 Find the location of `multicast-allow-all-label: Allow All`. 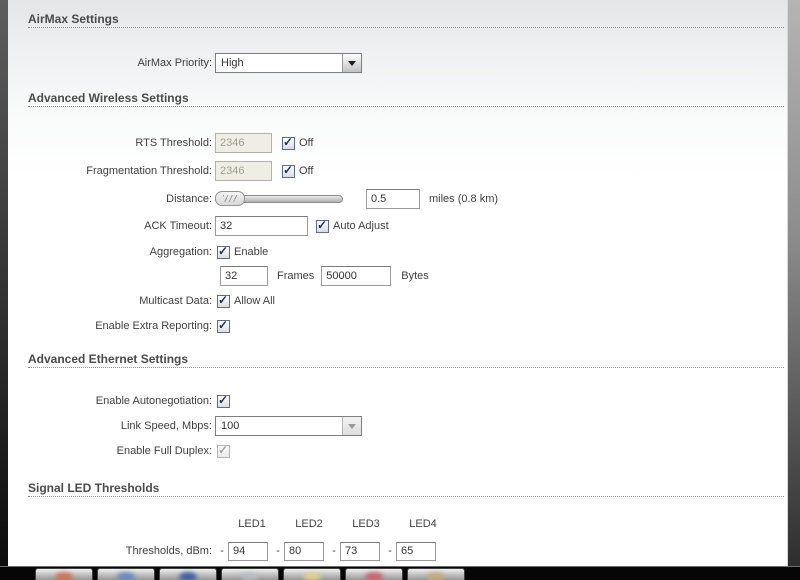

multicast-allow-all-label: Allow All is located at coordinates (254, 301).